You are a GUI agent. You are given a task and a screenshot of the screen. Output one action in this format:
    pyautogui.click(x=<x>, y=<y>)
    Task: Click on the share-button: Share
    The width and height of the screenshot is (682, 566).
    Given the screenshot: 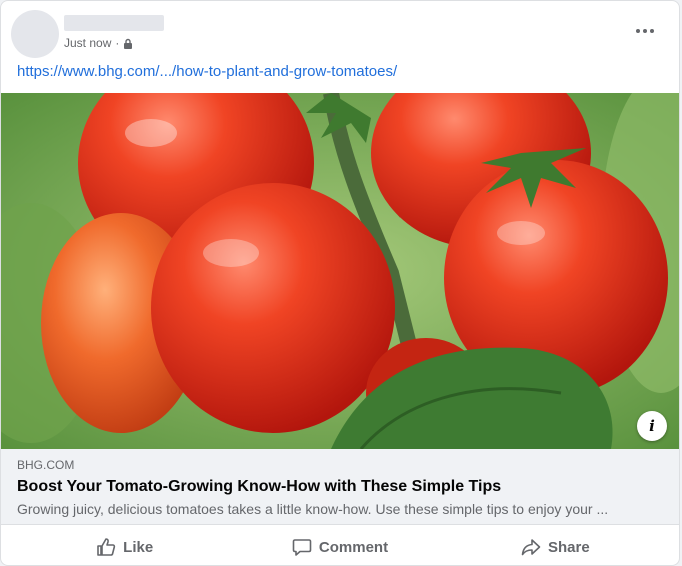 What is the action you would take?
    pyautogui.click(x=555, y=546)
    